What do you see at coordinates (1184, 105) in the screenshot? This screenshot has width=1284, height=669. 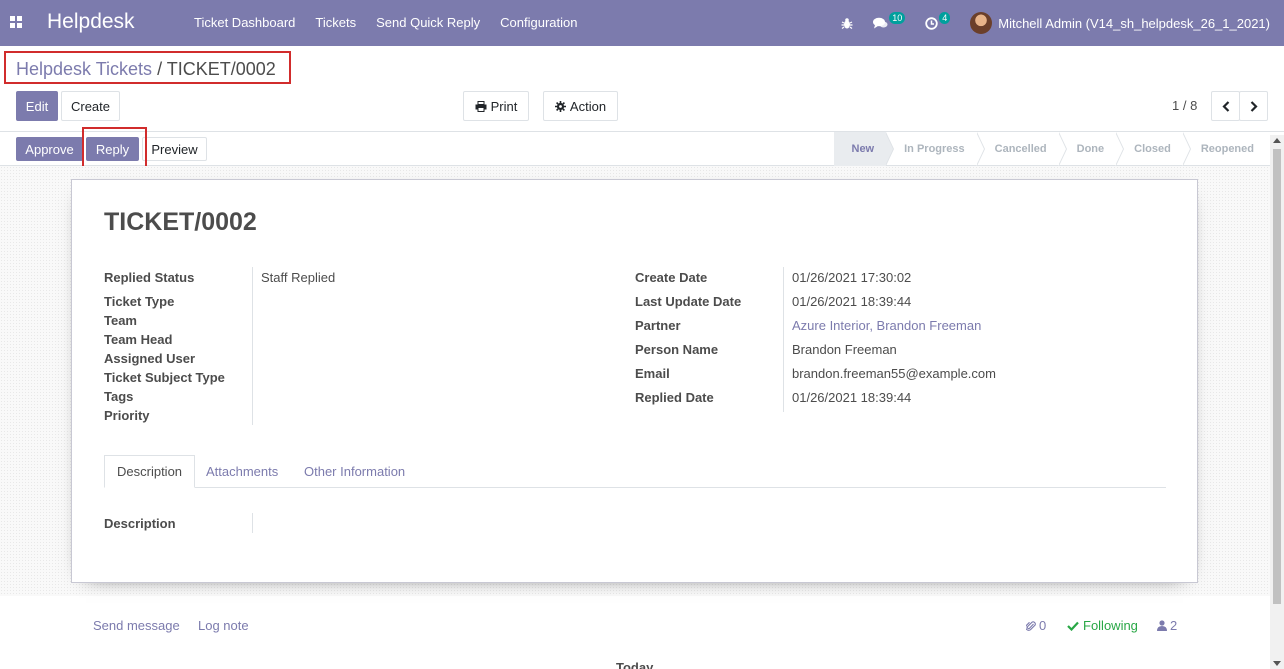 I see `pager-value: 1 / 8` at bounding box center [1184, 105].